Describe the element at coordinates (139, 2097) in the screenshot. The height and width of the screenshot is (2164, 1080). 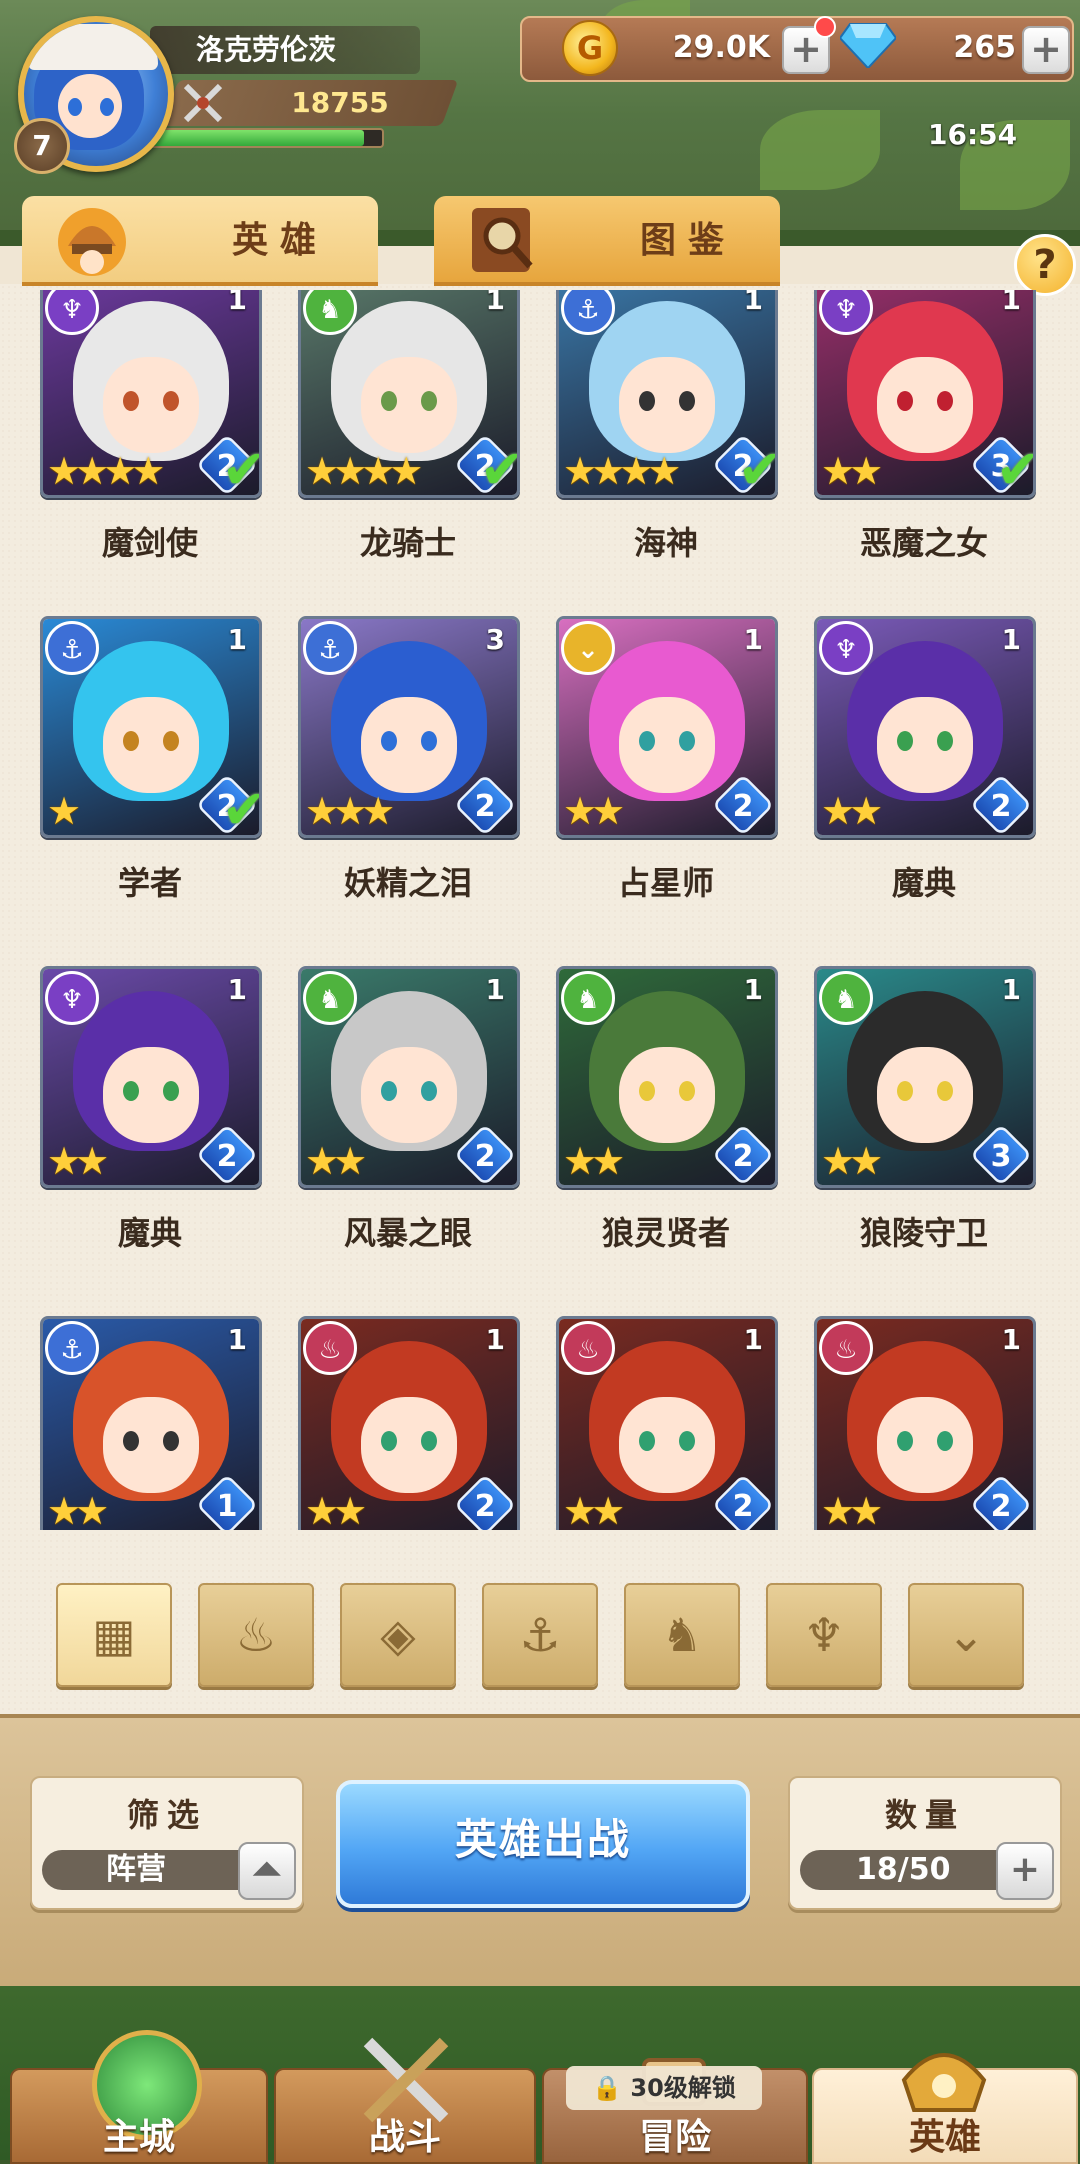
I see `nav-main-city: 主城` at that location.